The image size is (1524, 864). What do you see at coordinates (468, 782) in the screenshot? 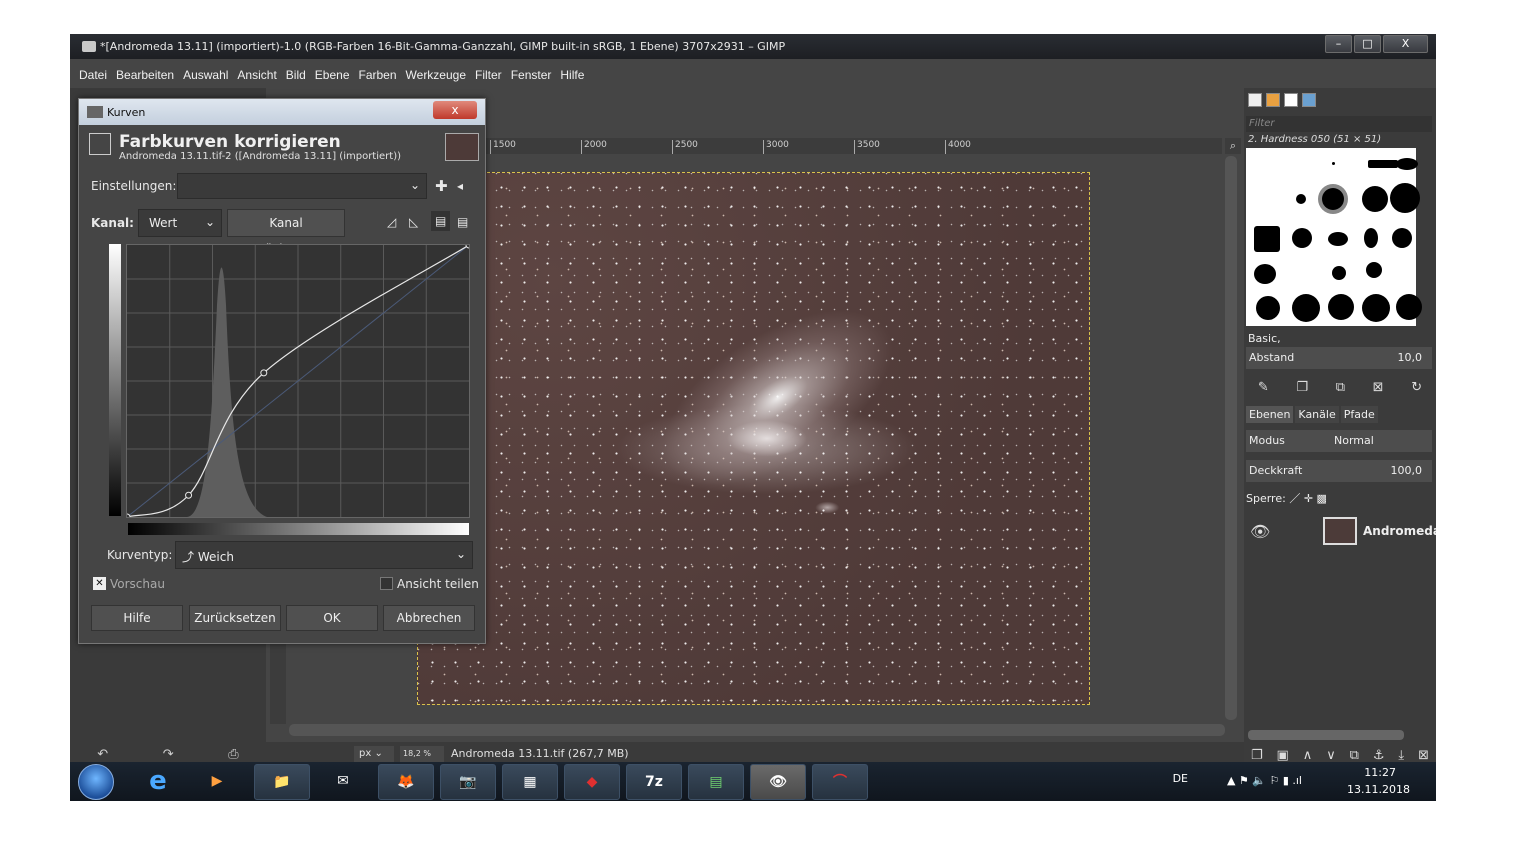
I see `photo-viewer-icon: 📷` at bounding box center [468, 782].